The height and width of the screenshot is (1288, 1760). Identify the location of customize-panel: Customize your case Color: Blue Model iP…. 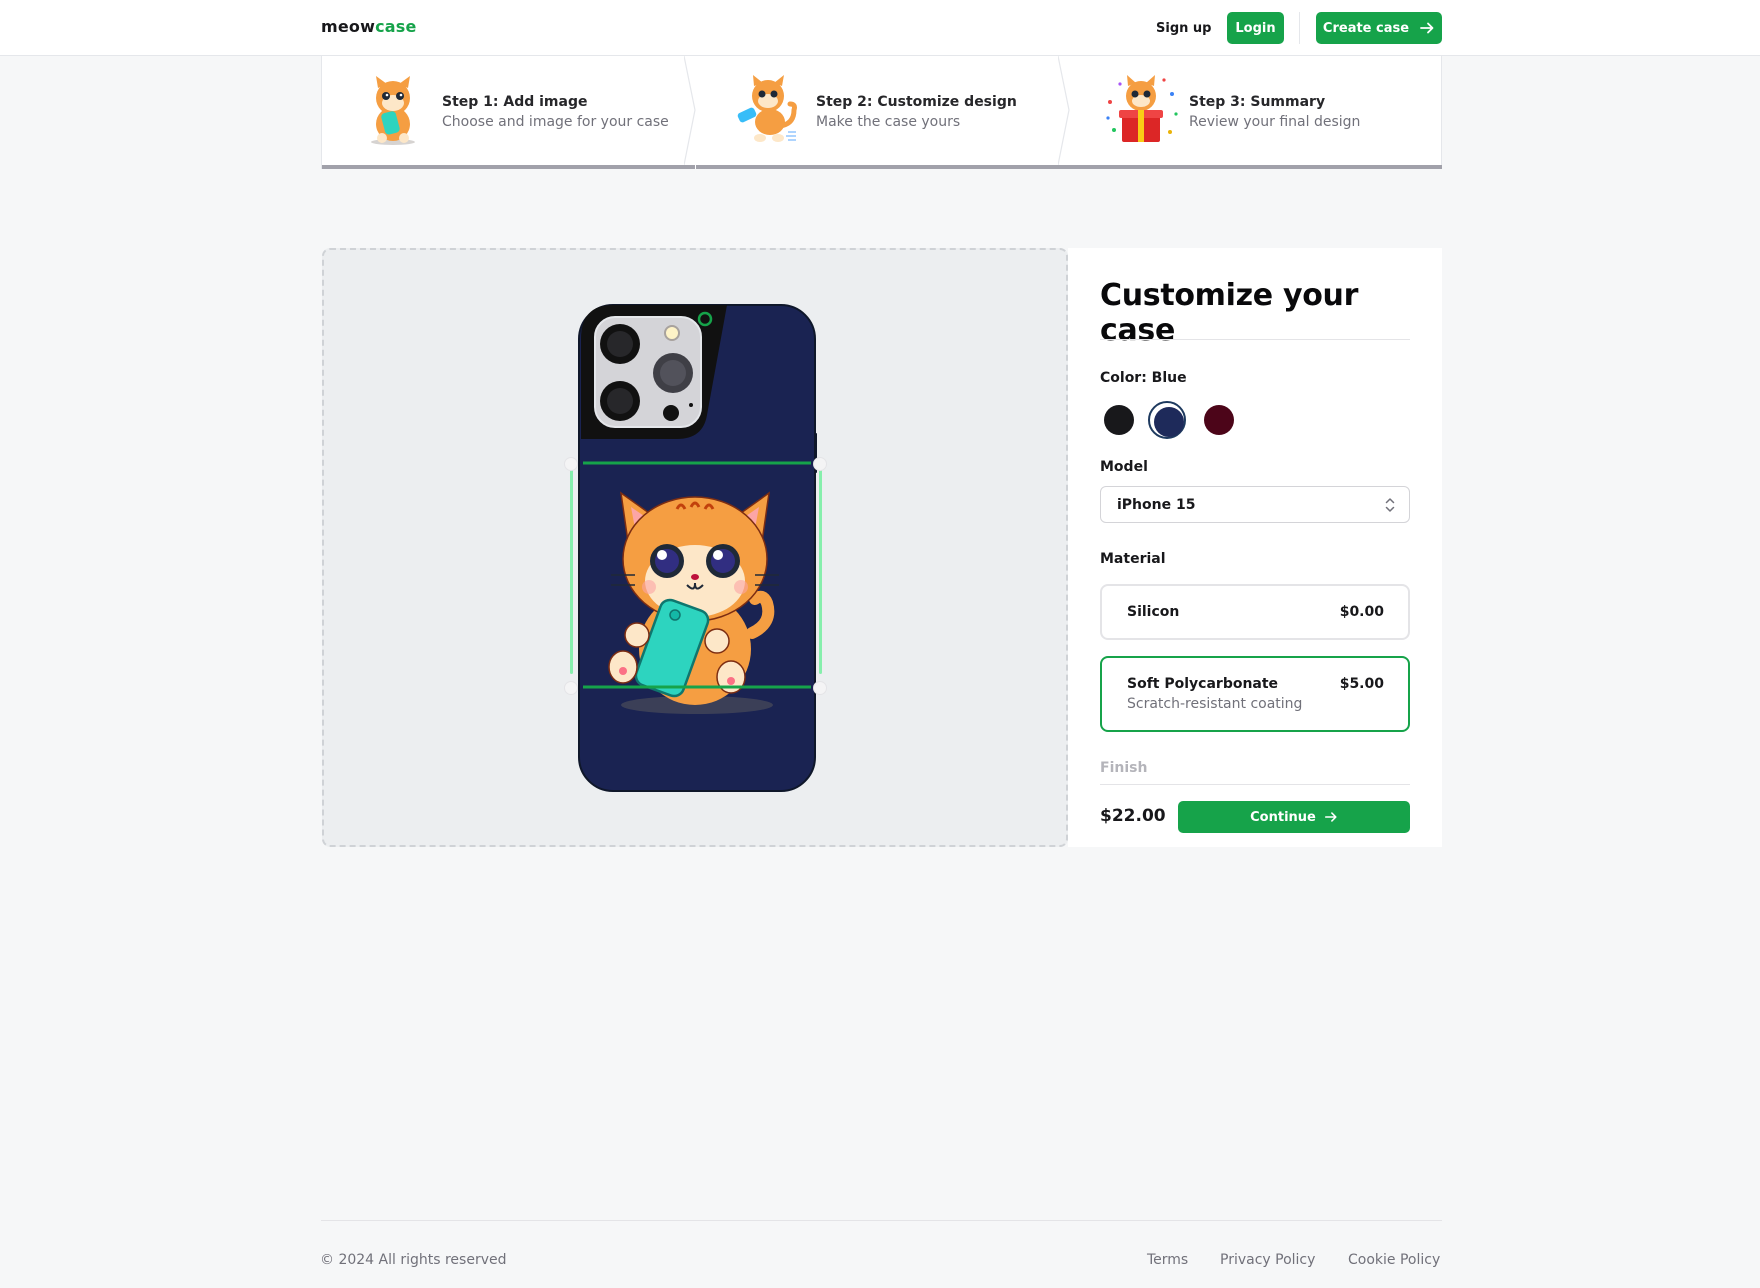
(1255, 547).